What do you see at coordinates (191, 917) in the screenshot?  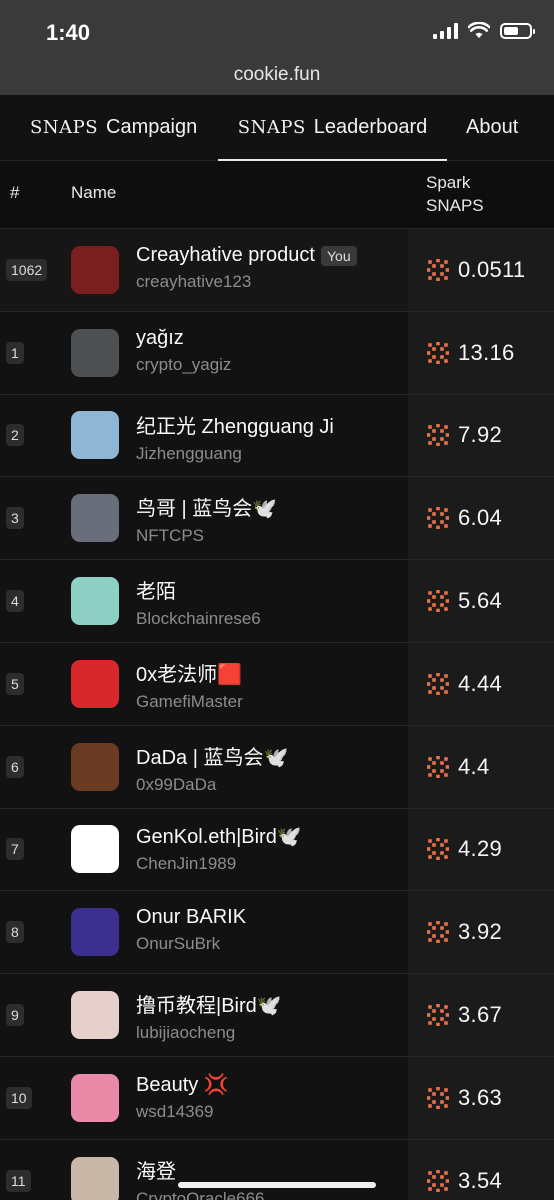 I see `display-name: Onur BARIK` at bounding box center [191, 917].